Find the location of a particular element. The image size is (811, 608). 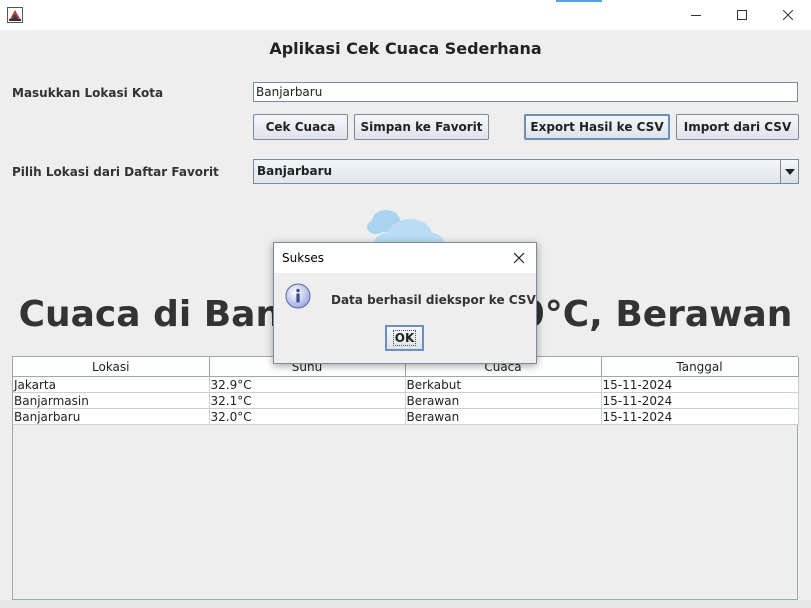

maximize-button is located at coordinates (742, 15).